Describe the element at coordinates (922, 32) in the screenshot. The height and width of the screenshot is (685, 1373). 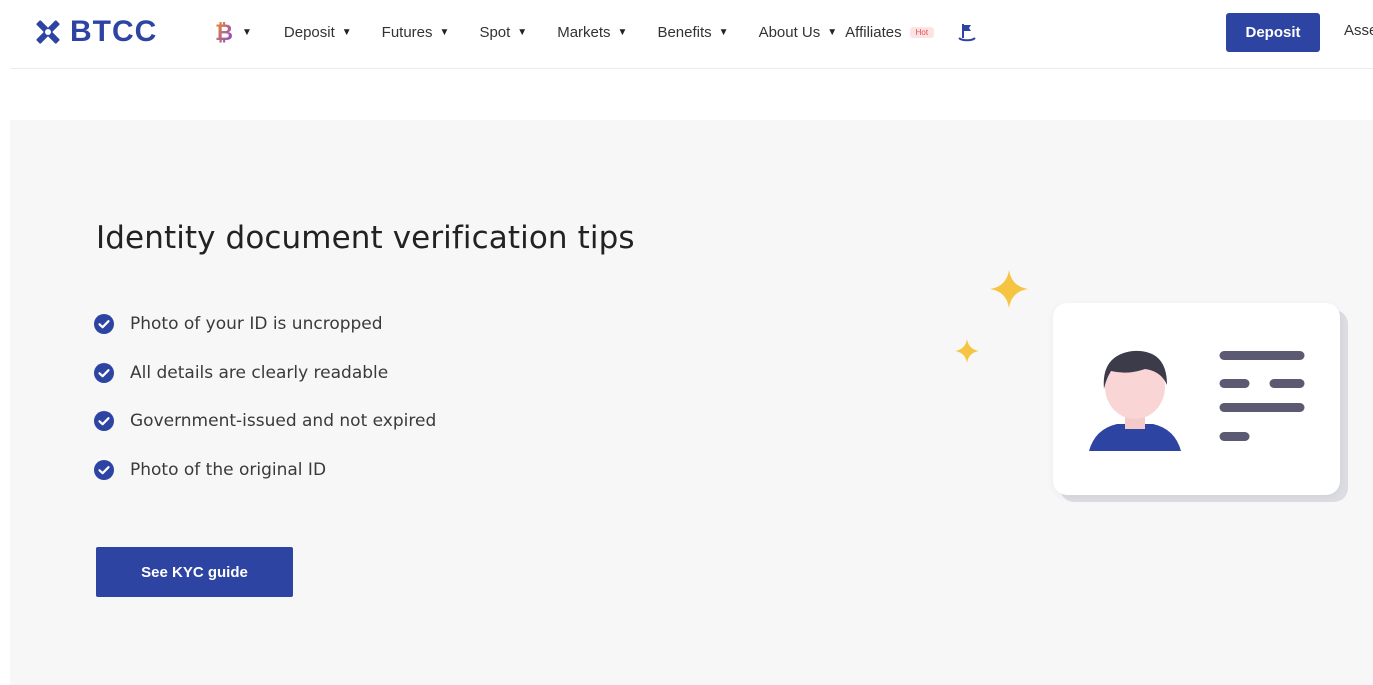
I see `hot-badge: Hot` at that location.